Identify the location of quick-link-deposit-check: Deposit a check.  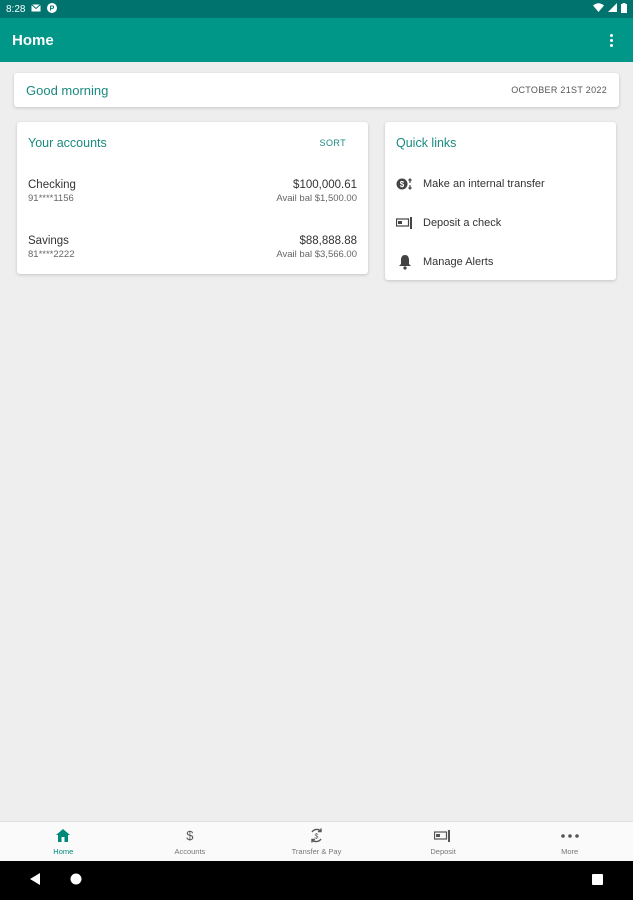
(500, 222).